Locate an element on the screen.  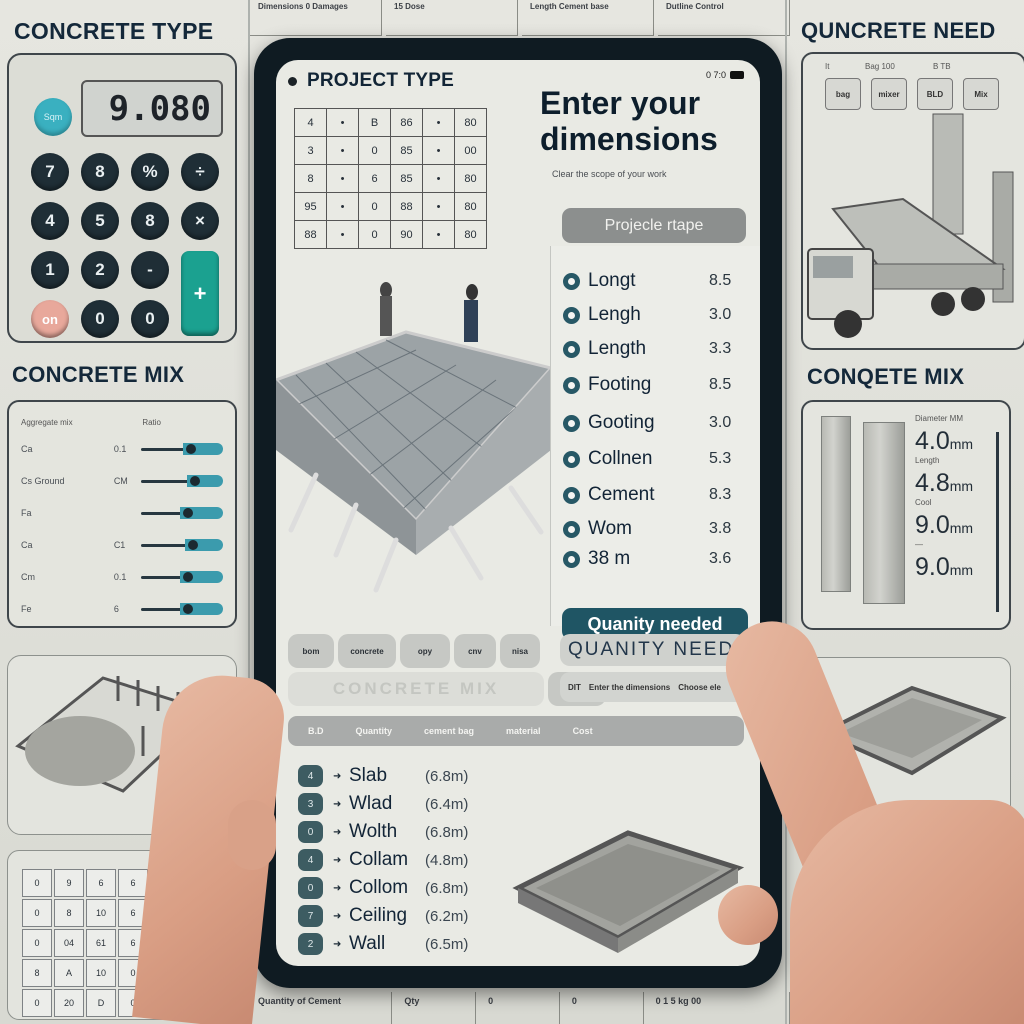
dimension-option: Longt 8.5 is located at coordinates (653, 281).